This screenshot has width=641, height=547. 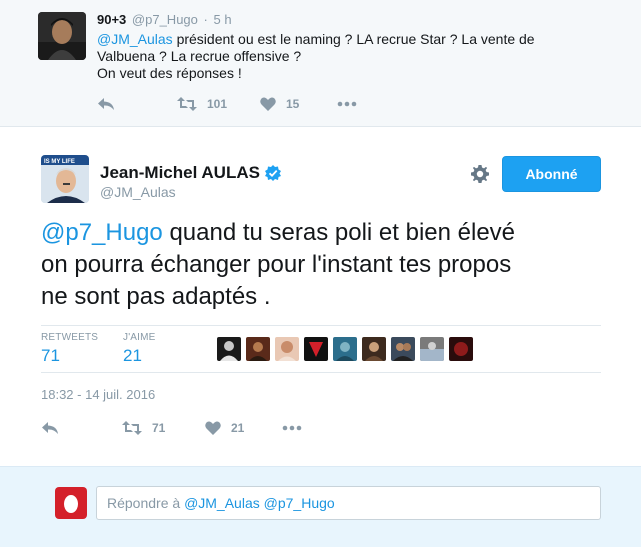 What do you see at coordinates (339, 232) in the screenshot?
I see `tweet-text-line: quand tu seras poli et bien élevé` at bounding box center [339, 232].